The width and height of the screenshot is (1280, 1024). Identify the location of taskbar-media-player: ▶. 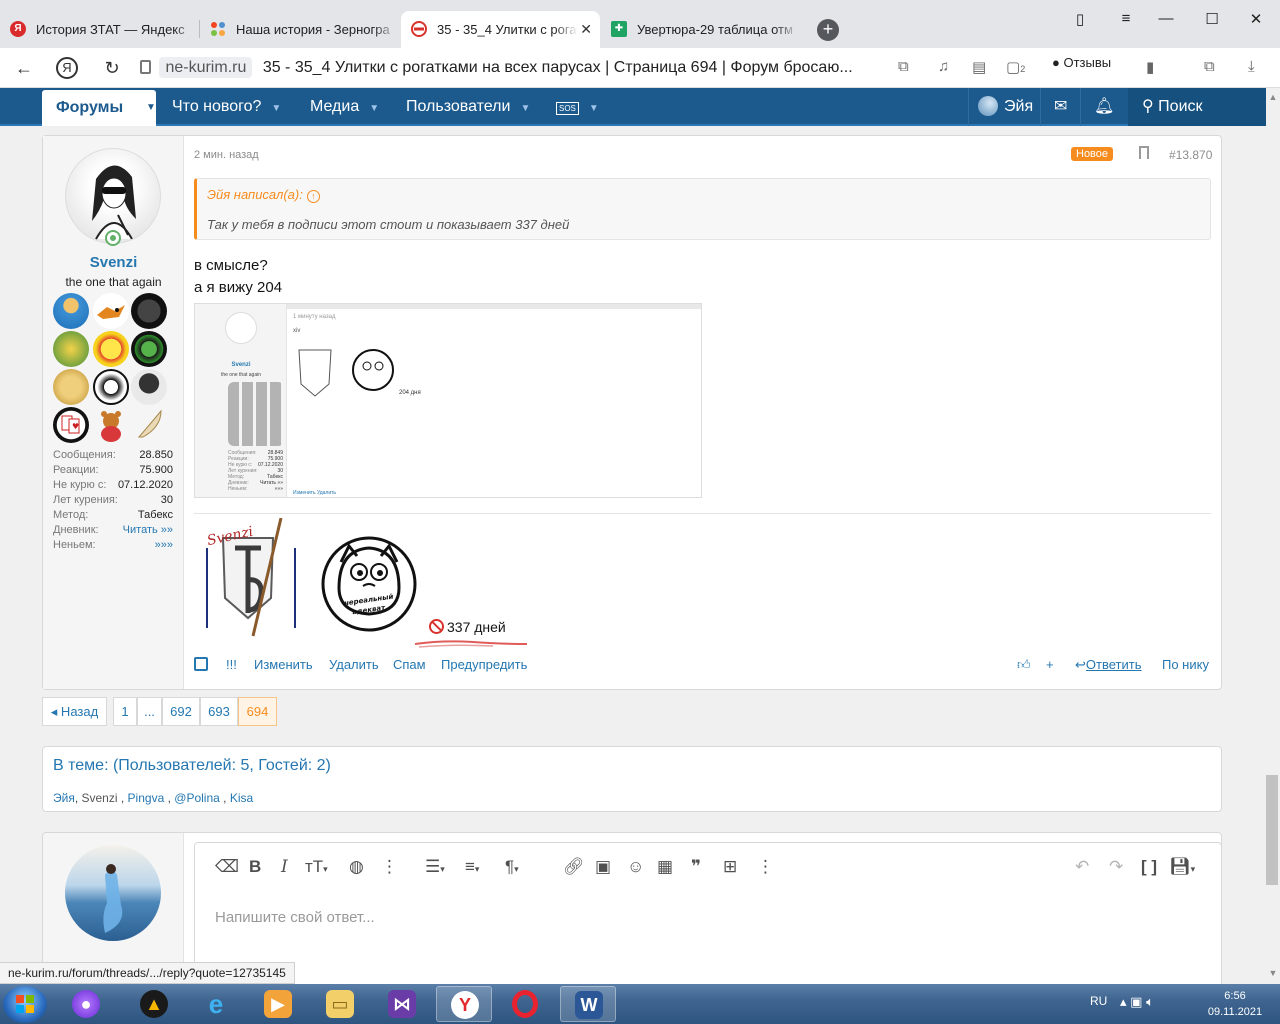
(278, 1004).